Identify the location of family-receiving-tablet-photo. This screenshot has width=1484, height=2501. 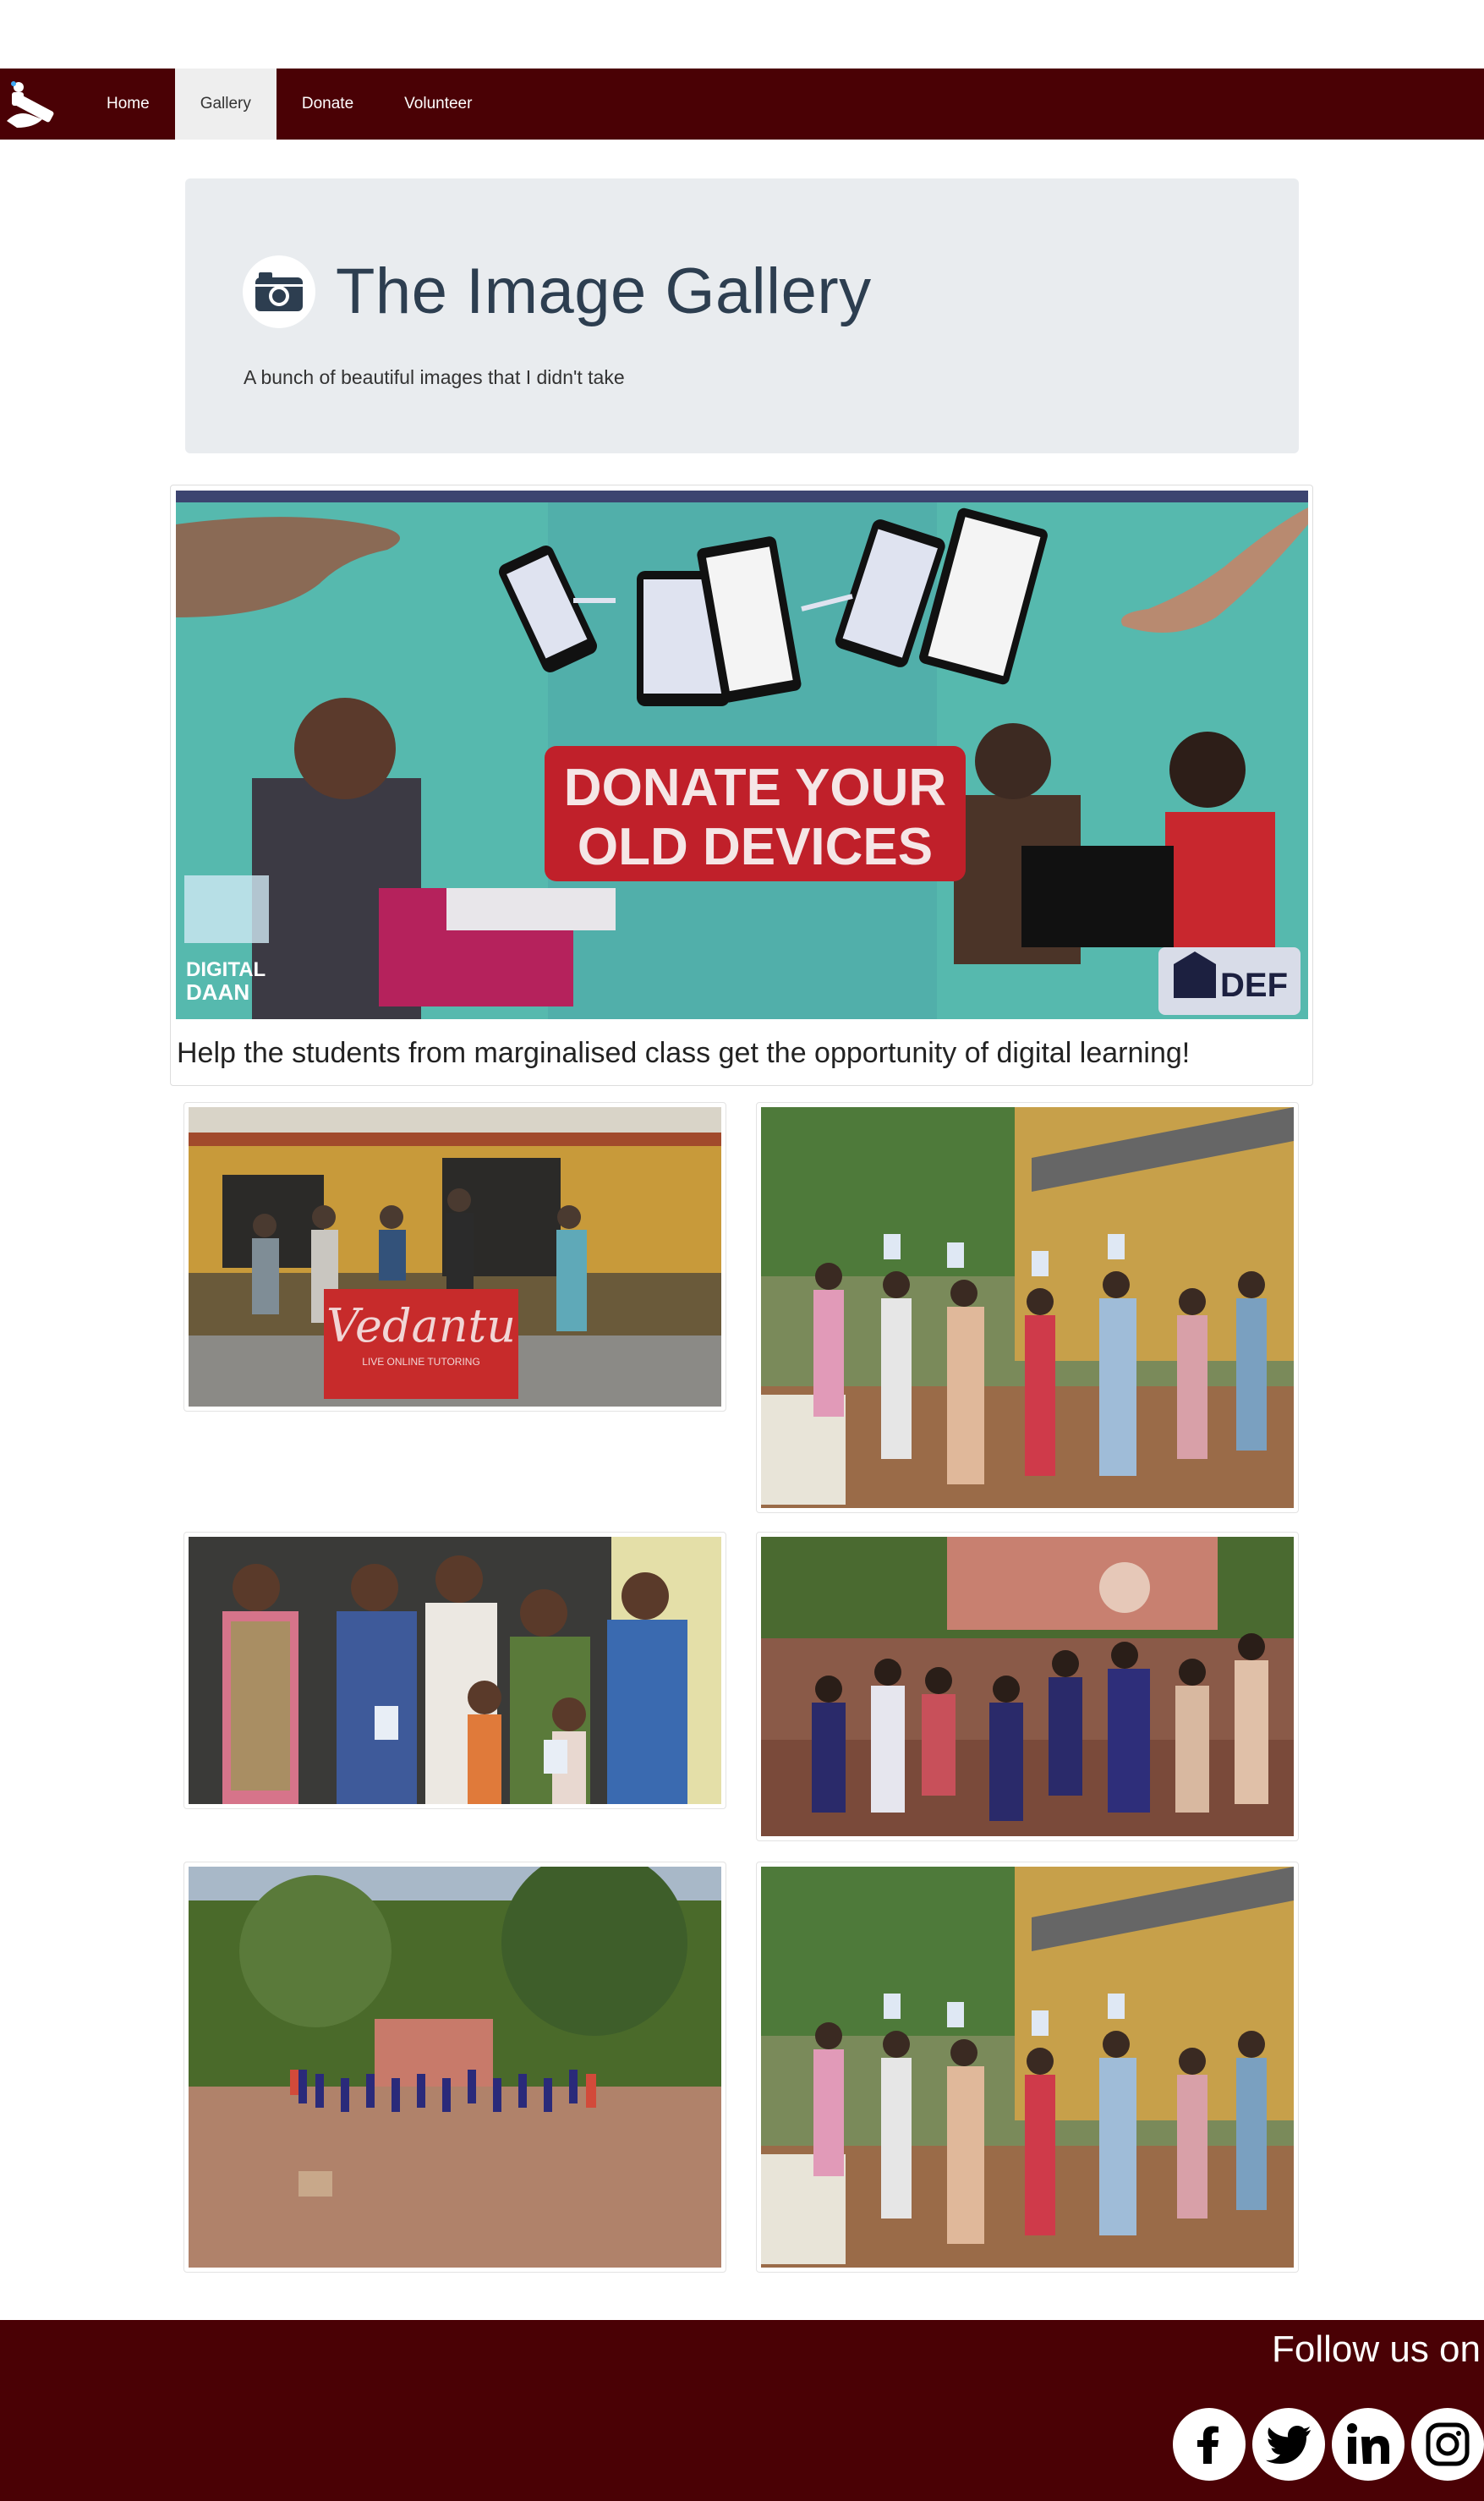
(455, 1670).